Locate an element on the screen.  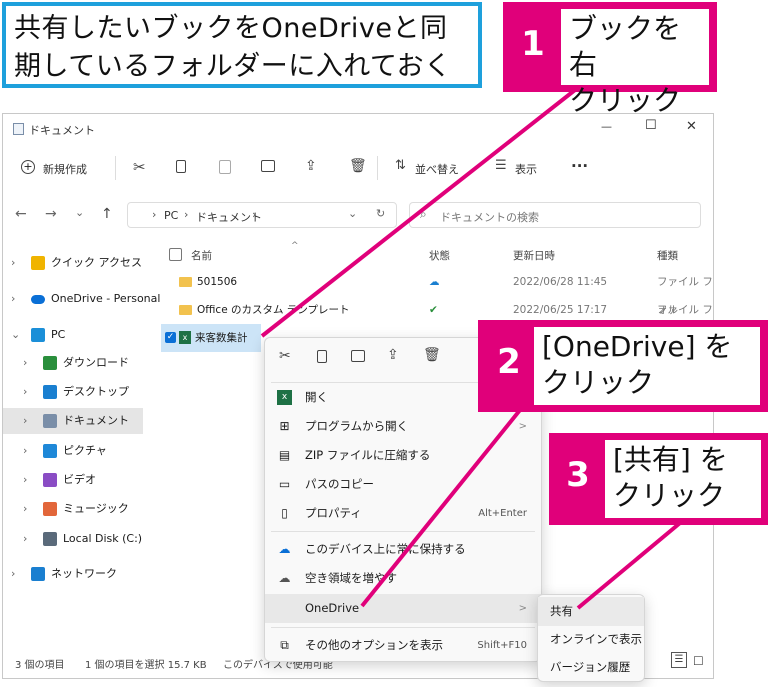
menu-item-onedrive: OneDrive > is located at coordinates (403, 608).